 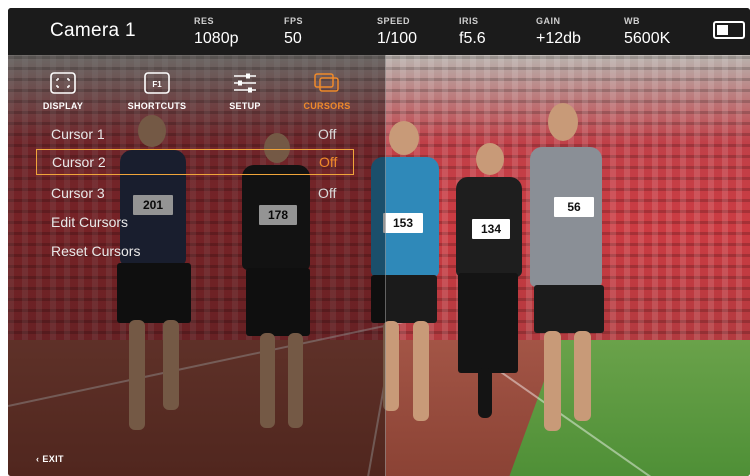 I want to click on menu-item-label: Reset Cursors, so click(x=96, y=251).